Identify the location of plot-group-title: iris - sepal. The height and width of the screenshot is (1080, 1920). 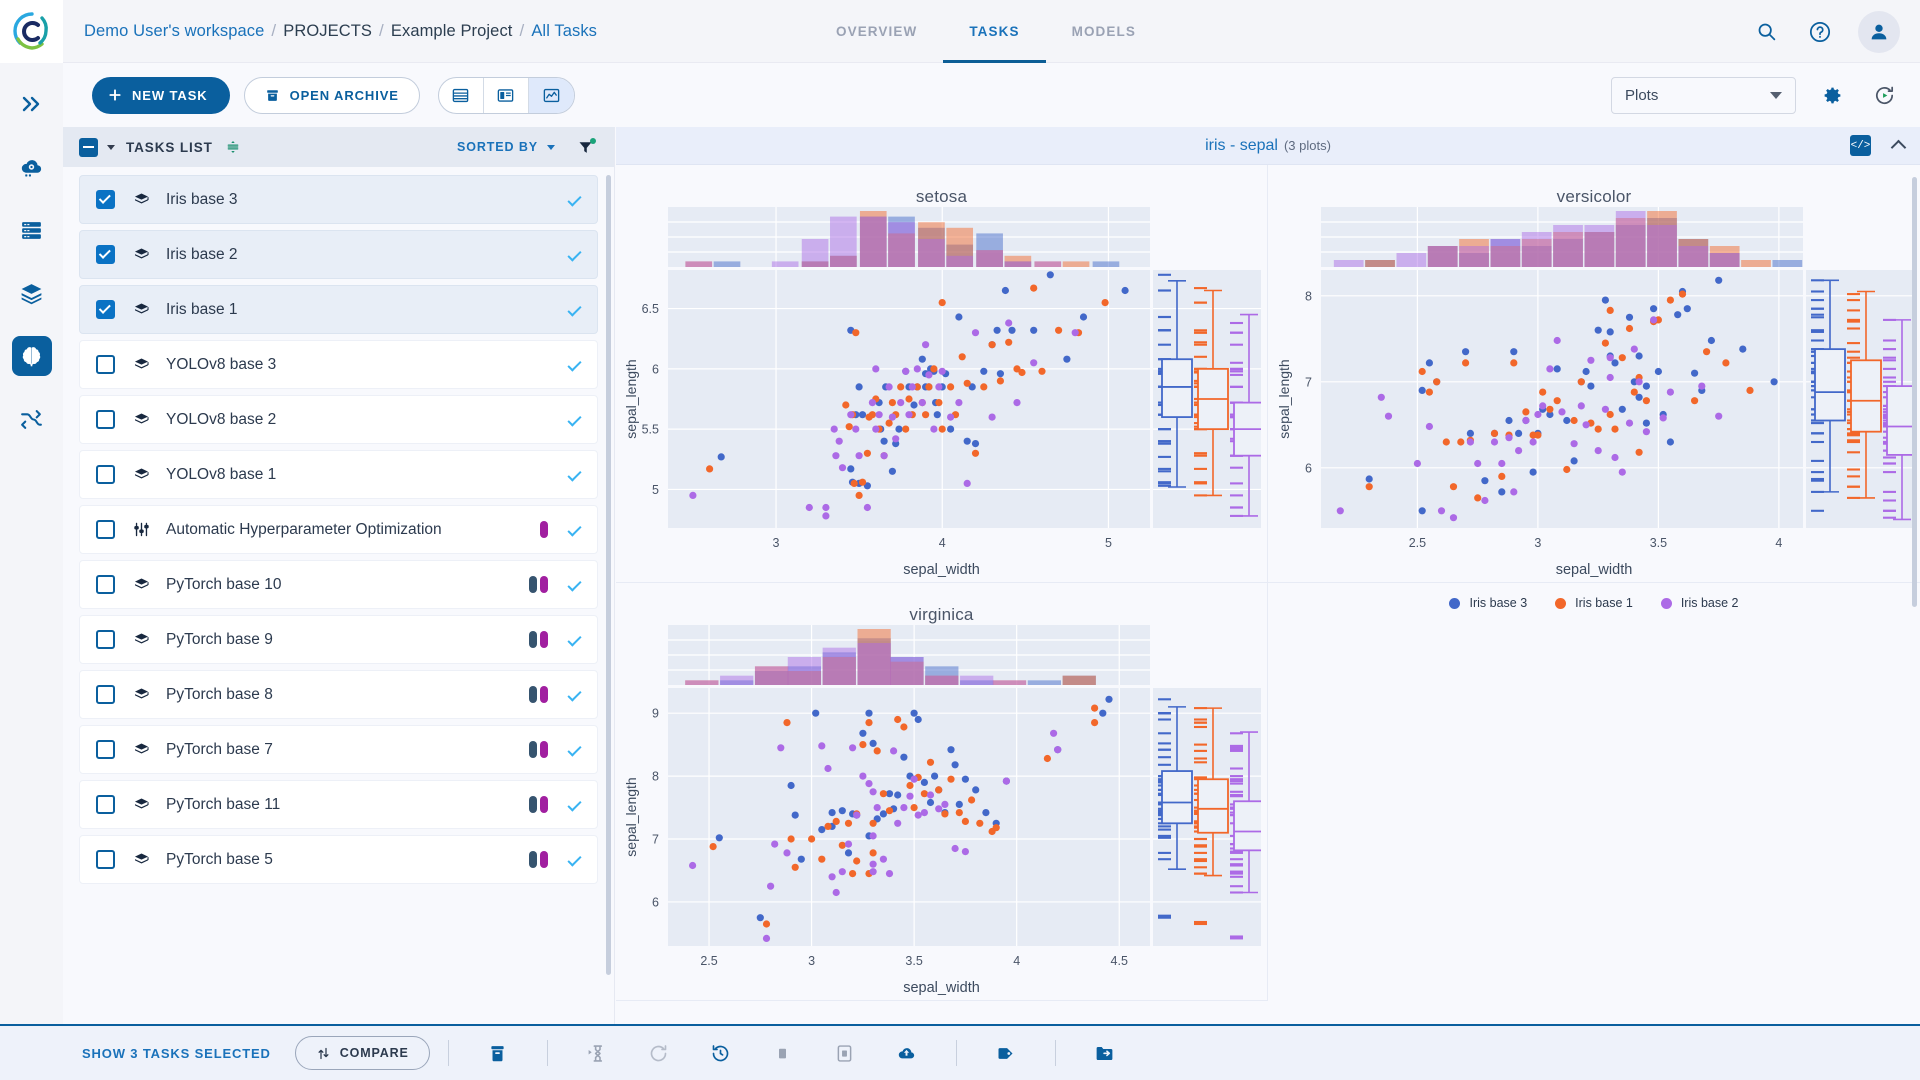
(1241, 146).